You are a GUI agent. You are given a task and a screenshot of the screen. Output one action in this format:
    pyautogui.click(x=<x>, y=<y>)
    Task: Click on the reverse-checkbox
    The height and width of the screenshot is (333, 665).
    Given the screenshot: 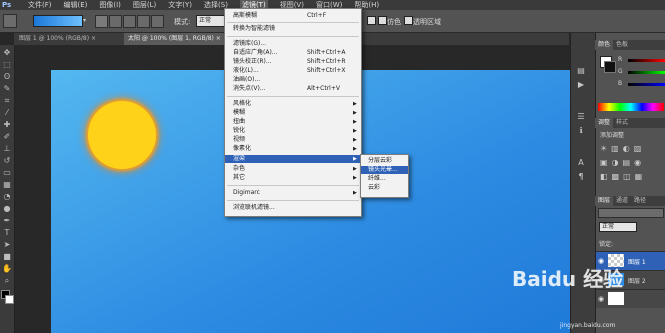 What is the action you would take?
    pyautogui.click(x=371, y=20)
    